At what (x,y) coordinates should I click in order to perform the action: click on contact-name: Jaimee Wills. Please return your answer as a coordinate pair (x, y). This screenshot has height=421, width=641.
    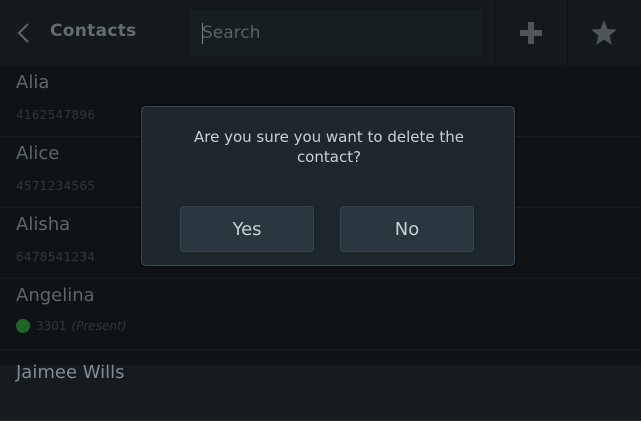
    Looking at the image, I should click on (70, 372).